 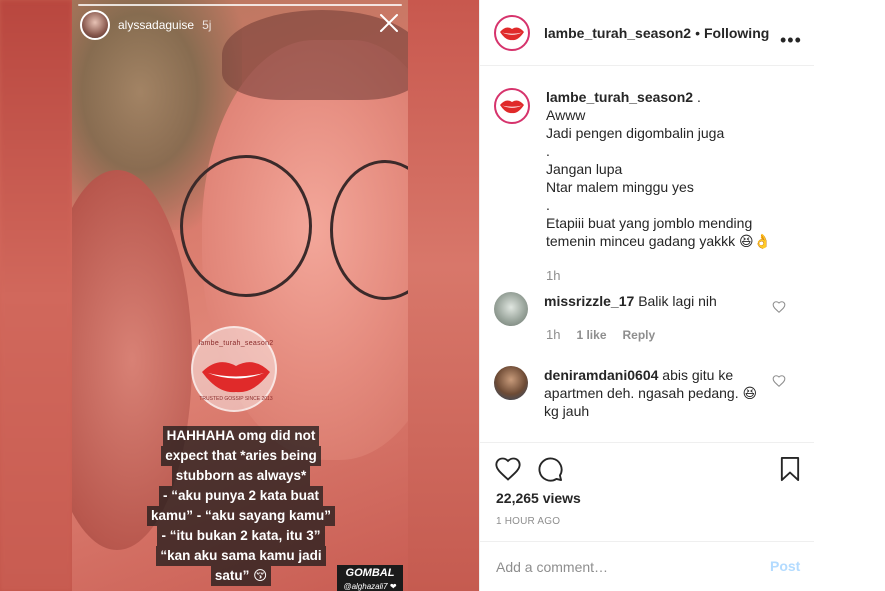 I want to click on comment-time: 1h, so click(x=553, y=334).